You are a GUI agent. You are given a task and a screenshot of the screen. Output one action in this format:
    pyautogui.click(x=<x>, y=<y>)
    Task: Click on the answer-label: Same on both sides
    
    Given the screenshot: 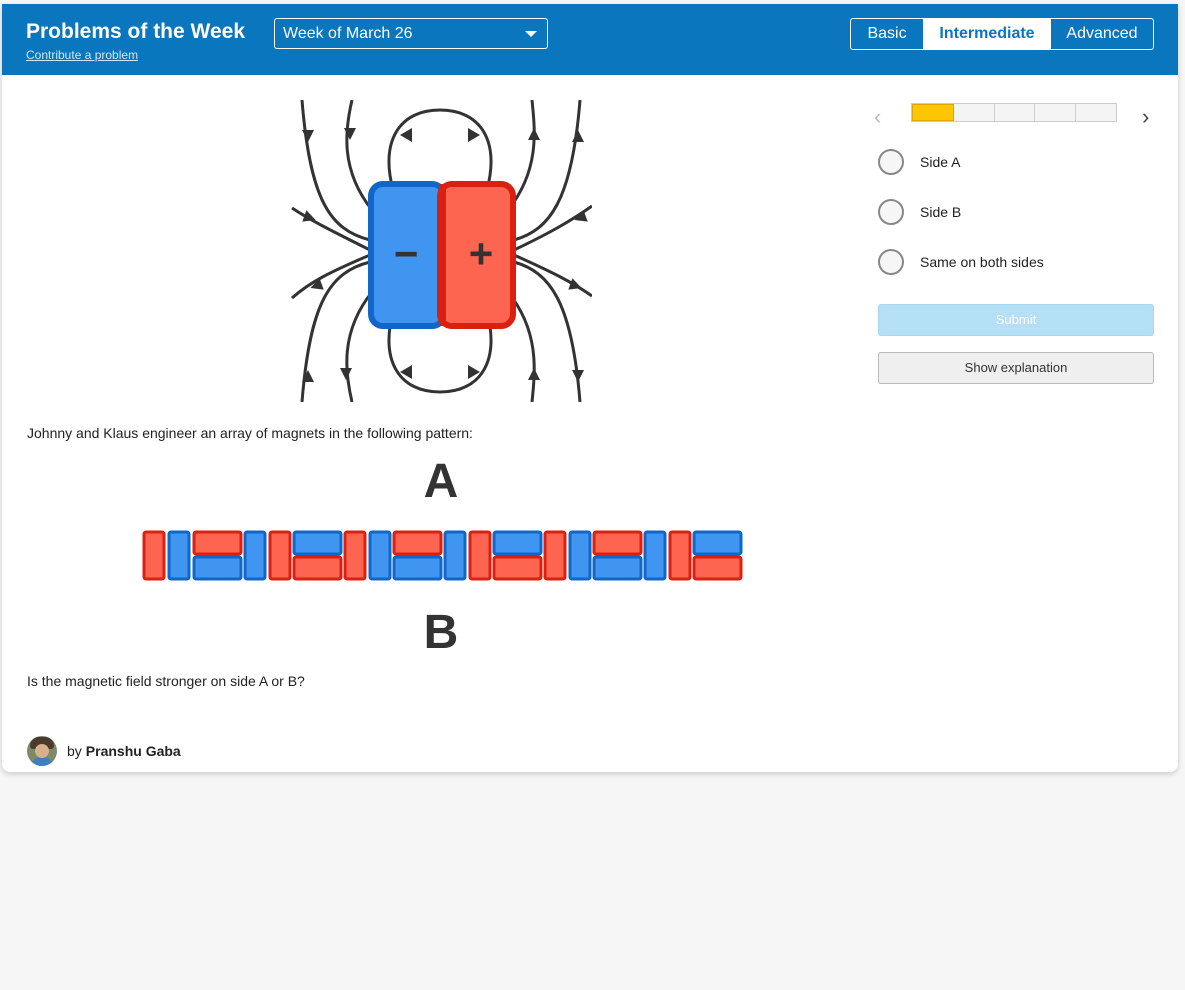 What is the action you would take?
    pyautogui.click(x=982, y=262)
    